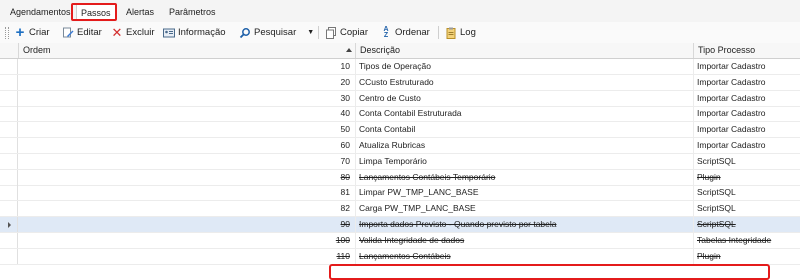  Describe the element at coordinates (400, 11) in the screenshot. I see `tab-strip: Agendamentos Passos Alertas Parâmetros` at that location.